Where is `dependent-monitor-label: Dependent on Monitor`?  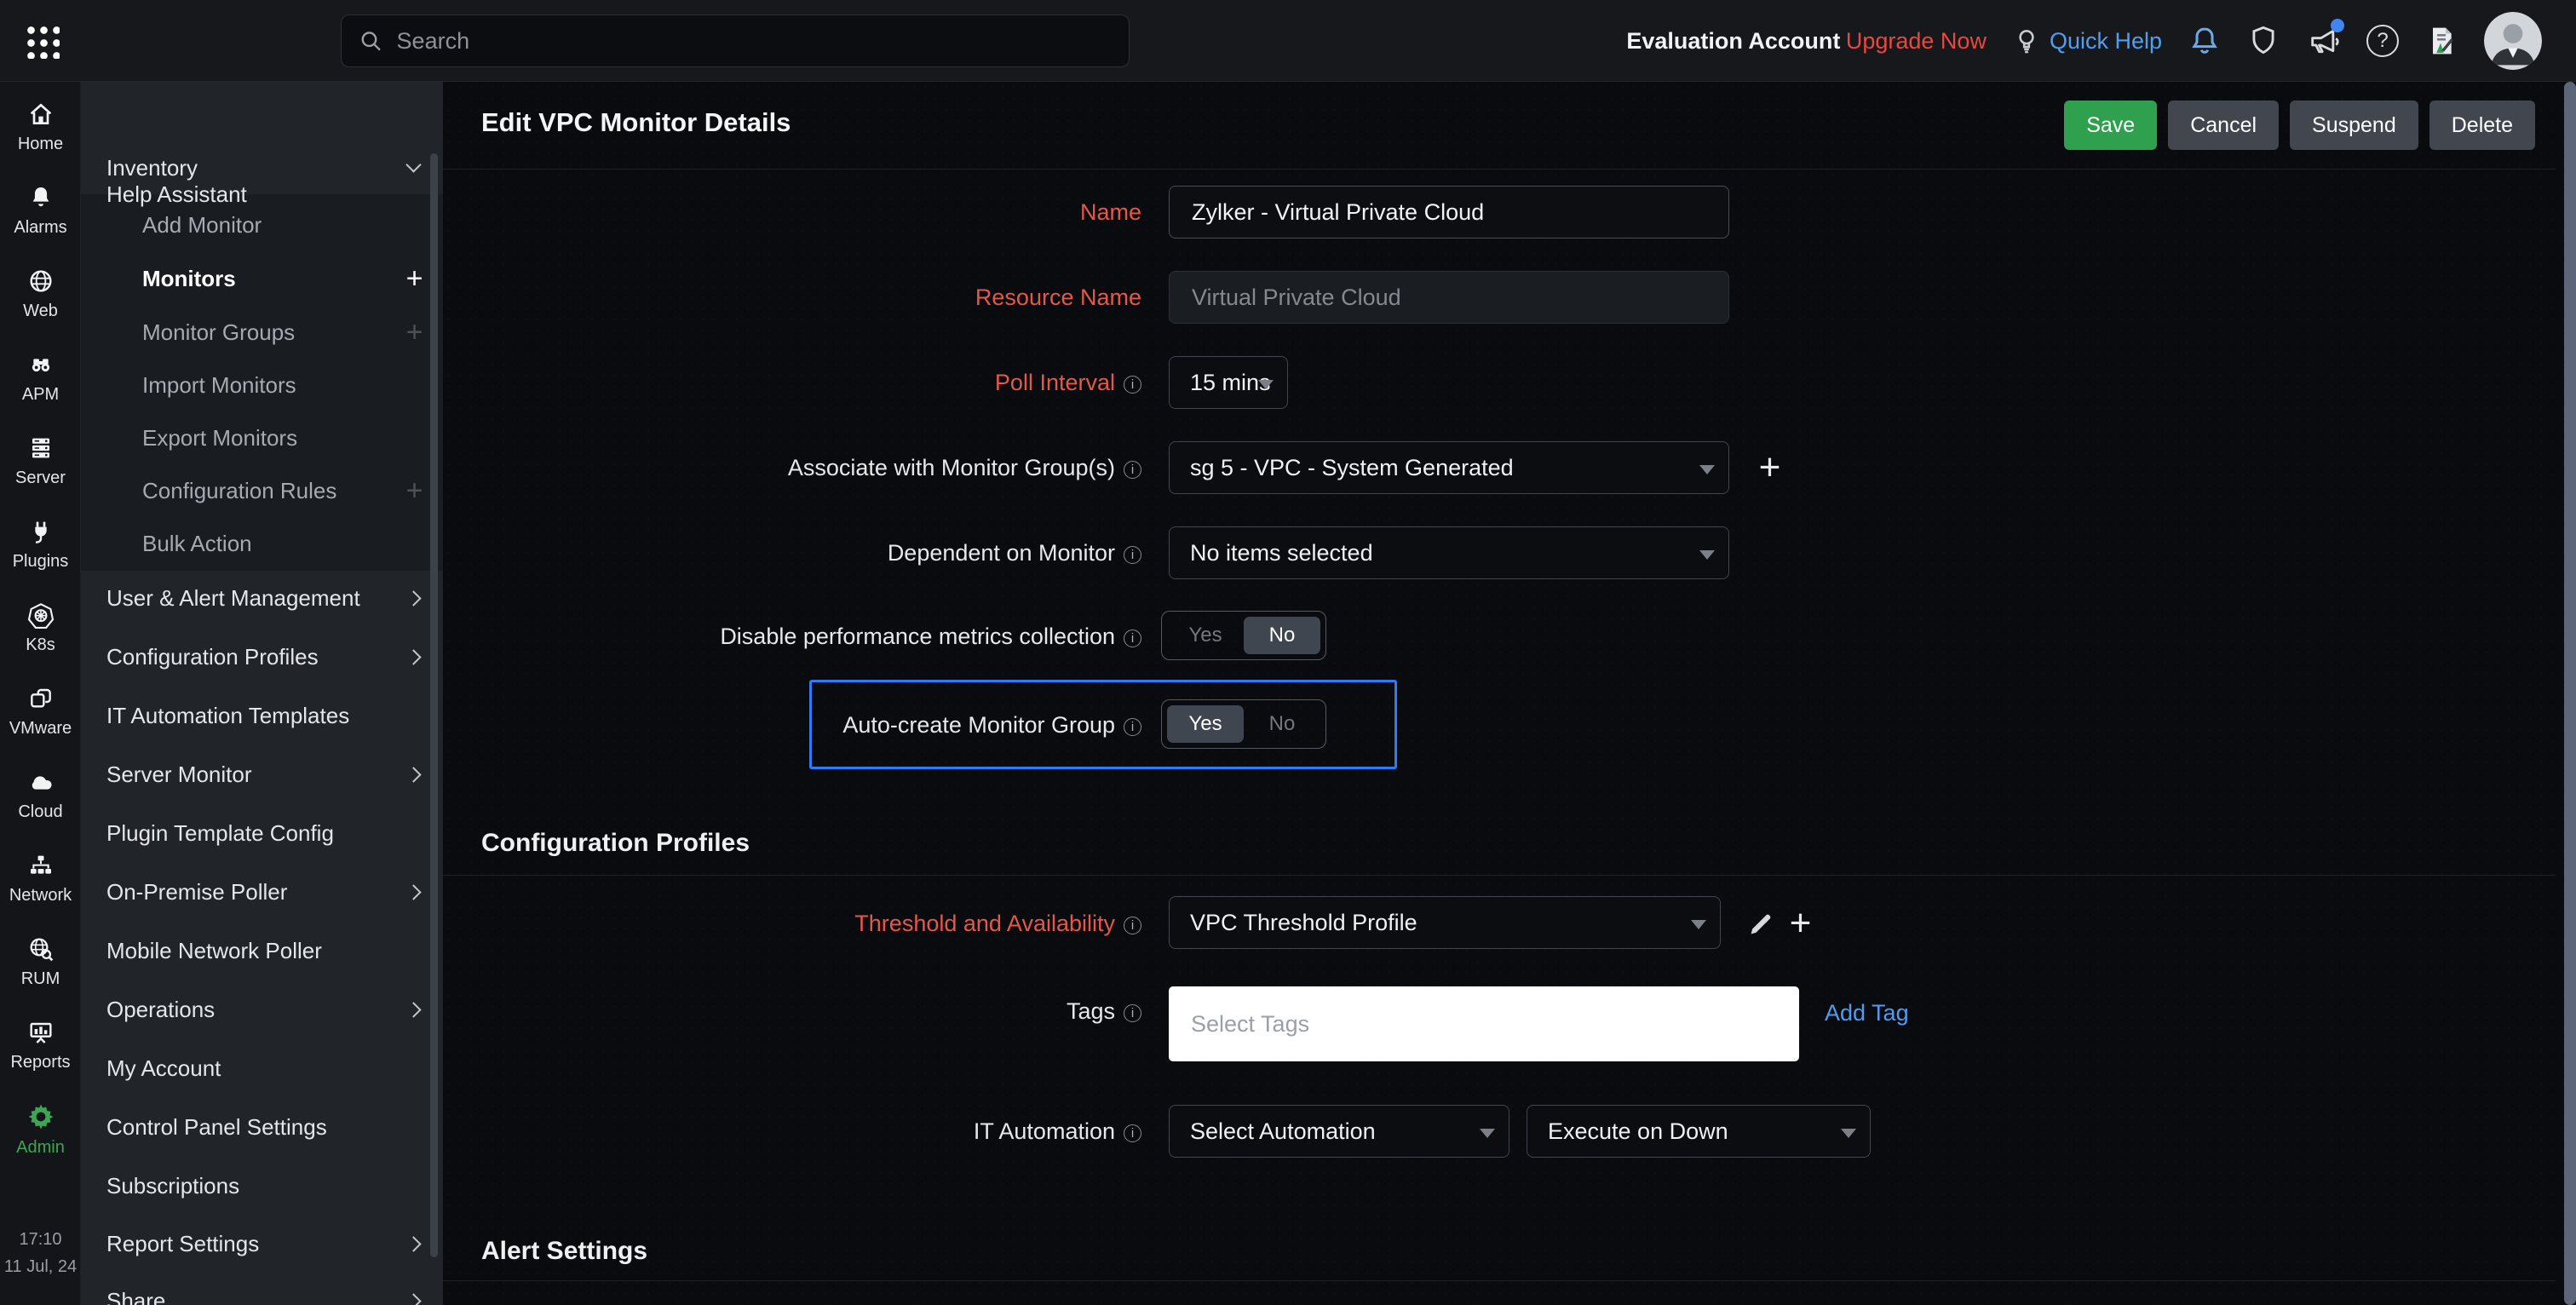 dependent-monitor-label: Dependent on Monitor is located at coordinates (792, 553).